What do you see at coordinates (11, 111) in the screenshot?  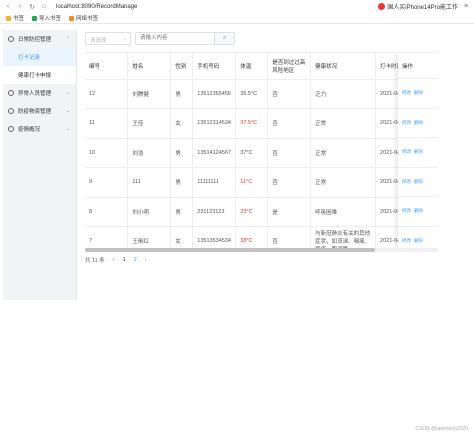 I see `box-icon` at bounding box center [11, 111].